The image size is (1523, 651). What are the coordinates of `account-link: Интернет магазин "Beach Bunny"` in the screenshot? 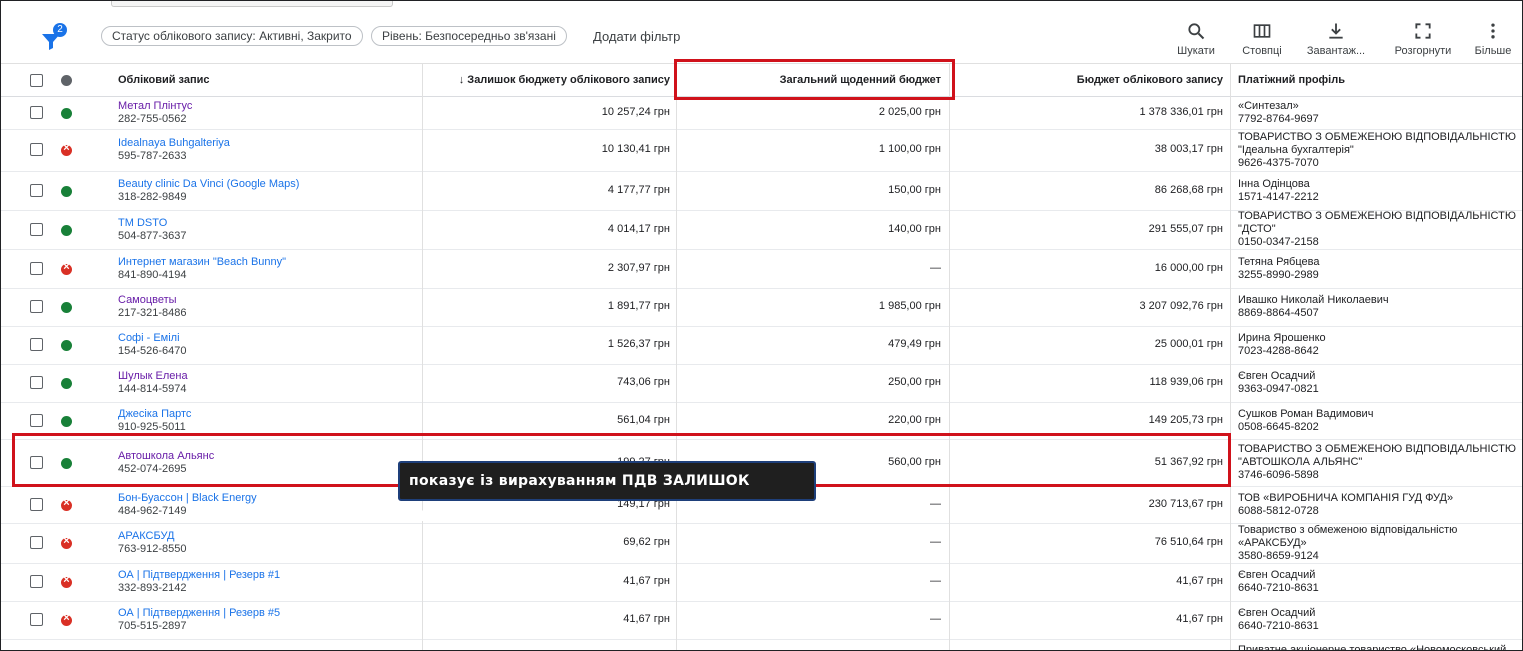 It's located at (202, 262).